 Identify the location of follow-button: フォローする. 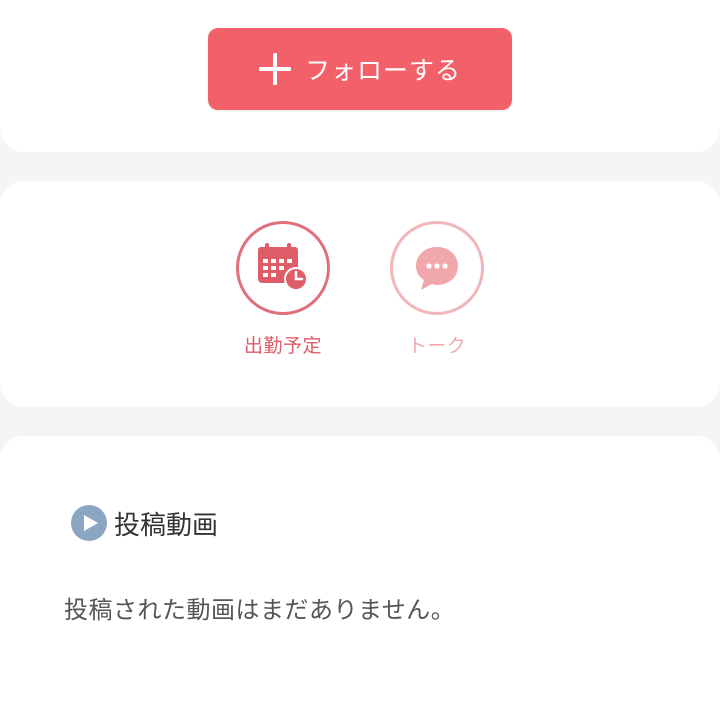
(360, 69).